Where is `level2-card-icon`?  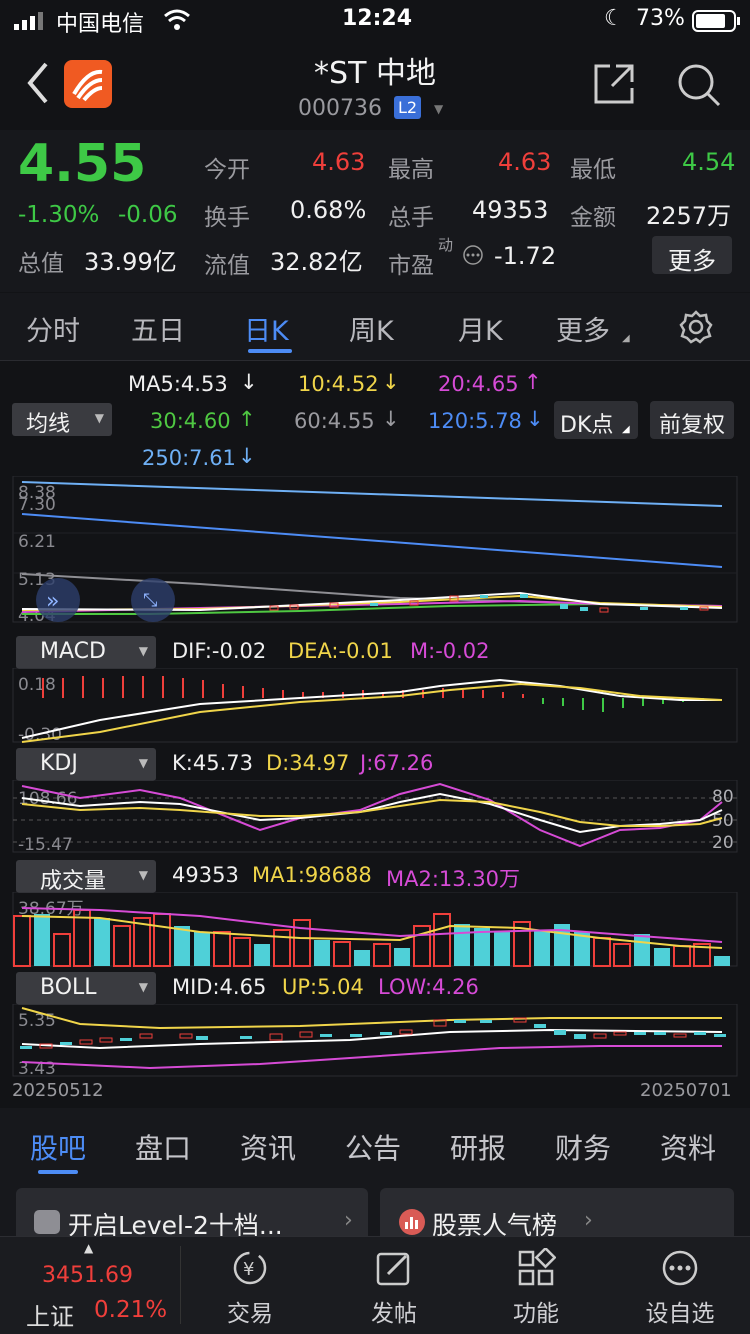 level2-card-icon is located at coordinates (47, 1222).